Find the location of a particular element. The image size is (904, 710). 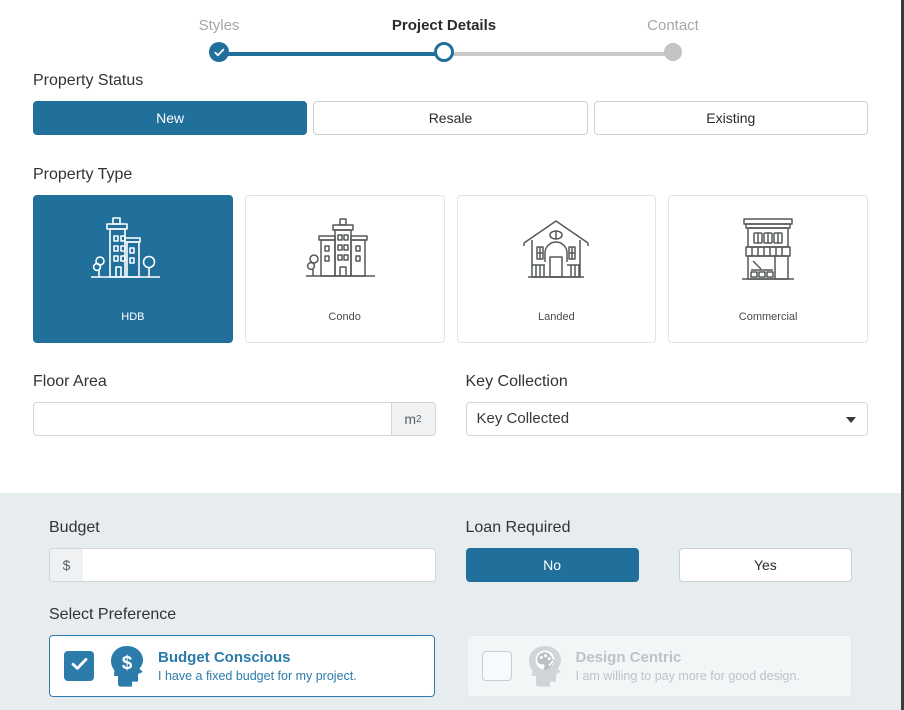

preference-subtitle-budget-conscious: I have a fixed budget for my project. is located at coordinates (257, 675).